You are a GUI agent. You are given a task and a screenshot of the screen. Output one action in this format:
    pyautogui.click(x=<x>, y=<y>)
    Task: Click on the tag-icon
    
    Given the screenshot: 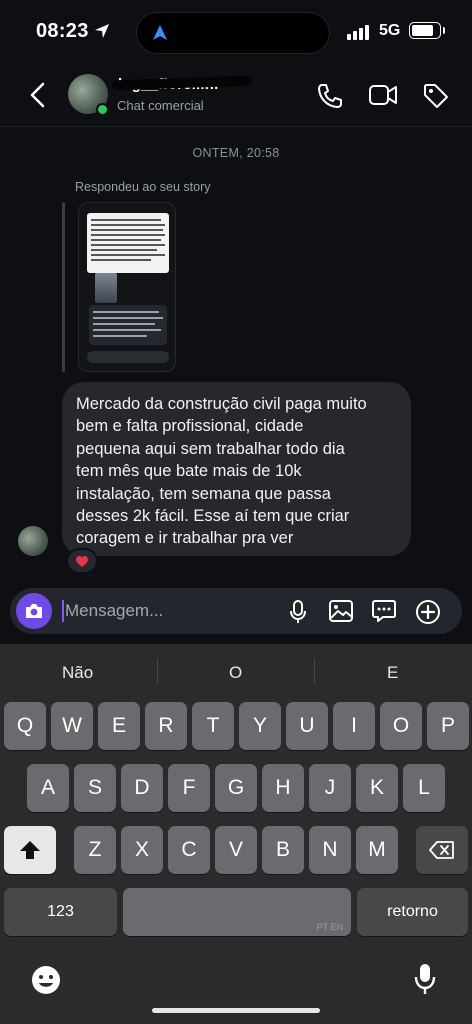 What is the action you would take?
    pyautogui.click(x=436, y=96)
    